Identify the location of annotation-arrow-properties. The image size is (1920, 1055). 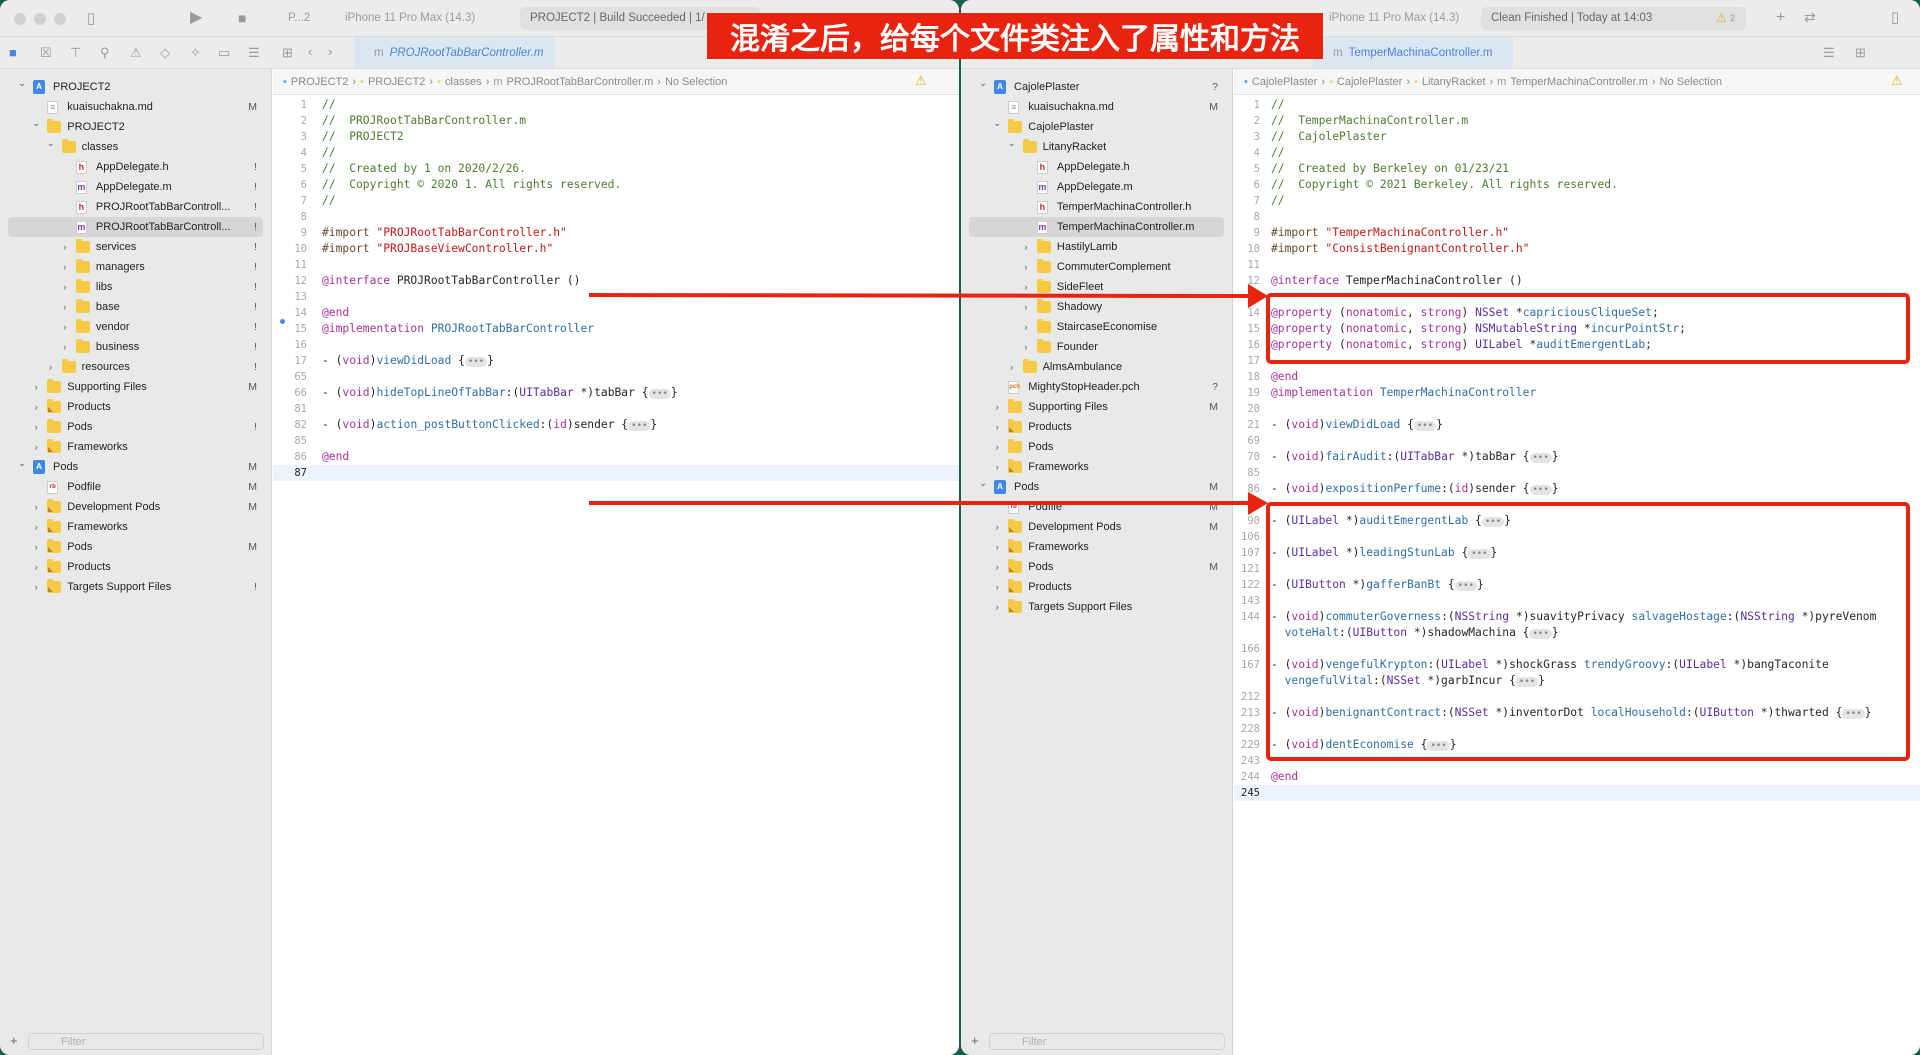
(922, 295).